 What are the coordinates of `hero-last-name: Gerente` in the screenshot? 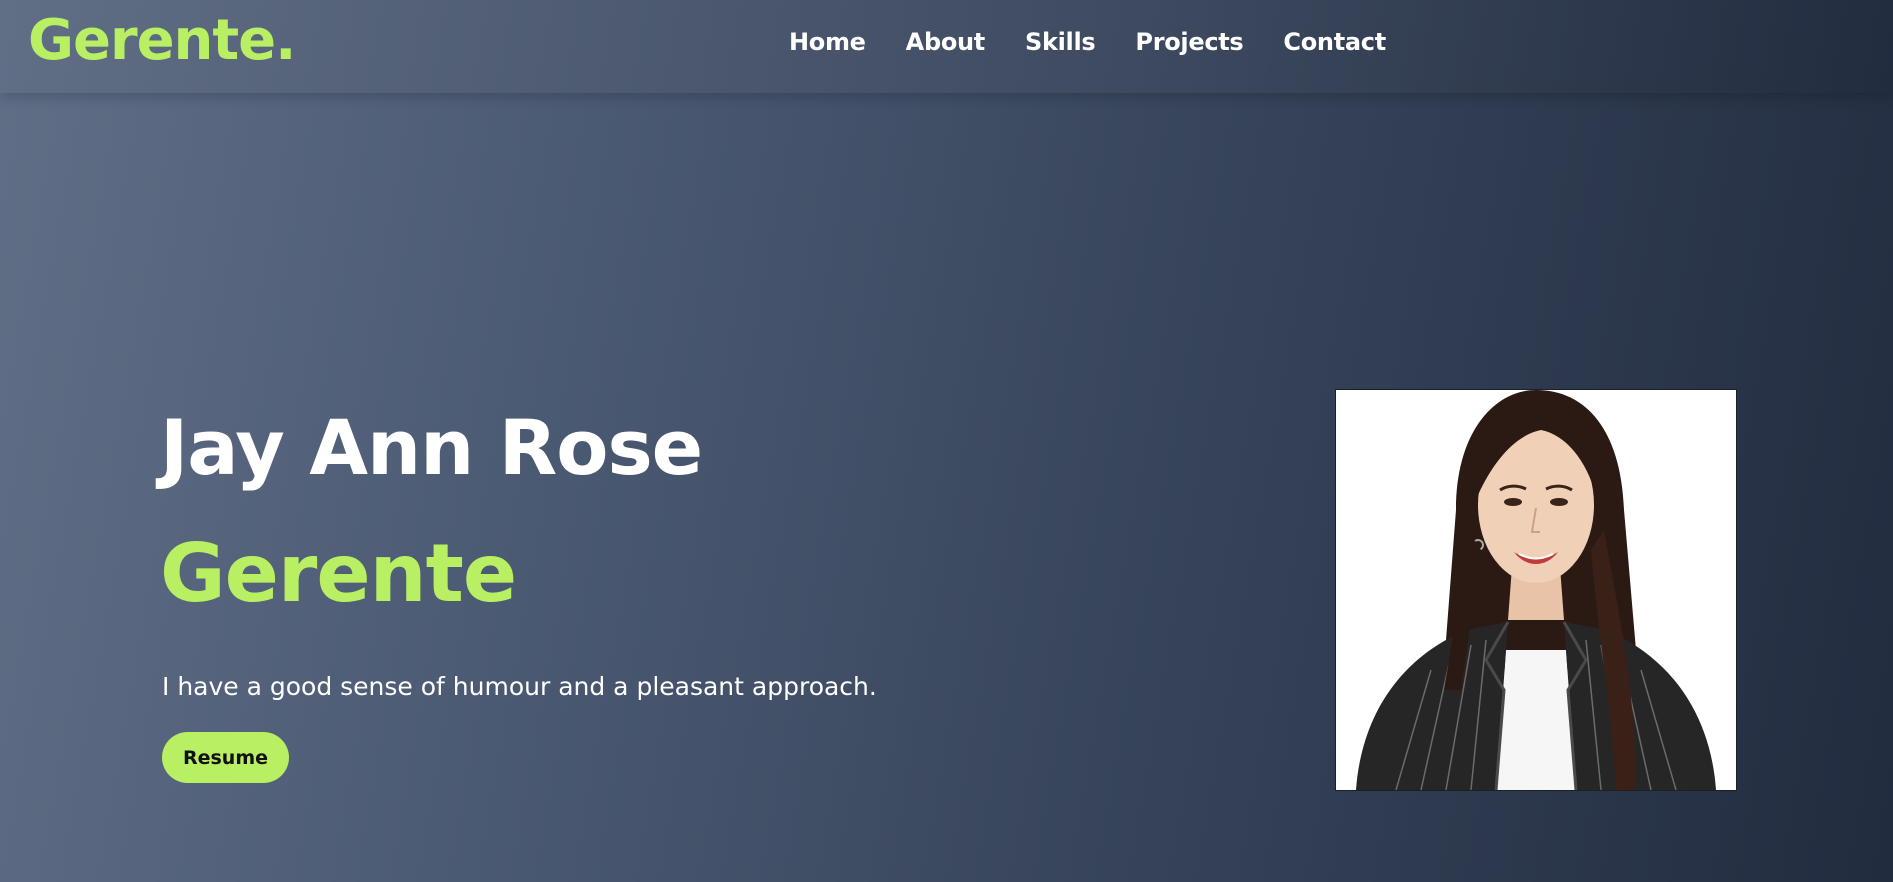 It's located at (338, 573).